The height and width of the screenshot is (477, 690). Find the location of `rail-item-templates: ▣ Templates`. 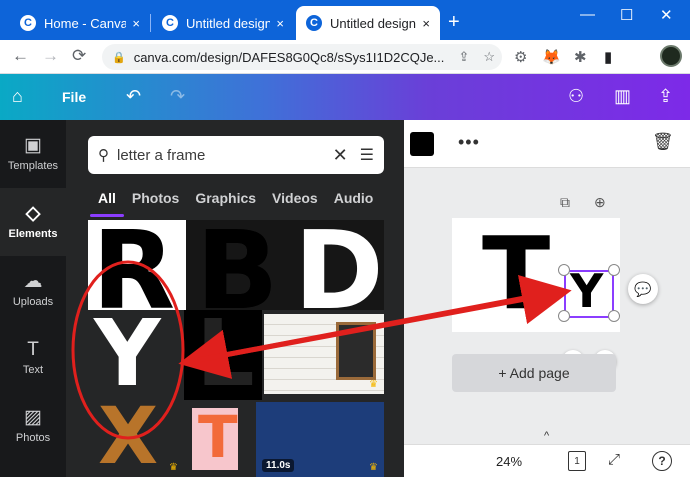

rail-item-templates: ▣ Templates is located at coordinates (33, 154).